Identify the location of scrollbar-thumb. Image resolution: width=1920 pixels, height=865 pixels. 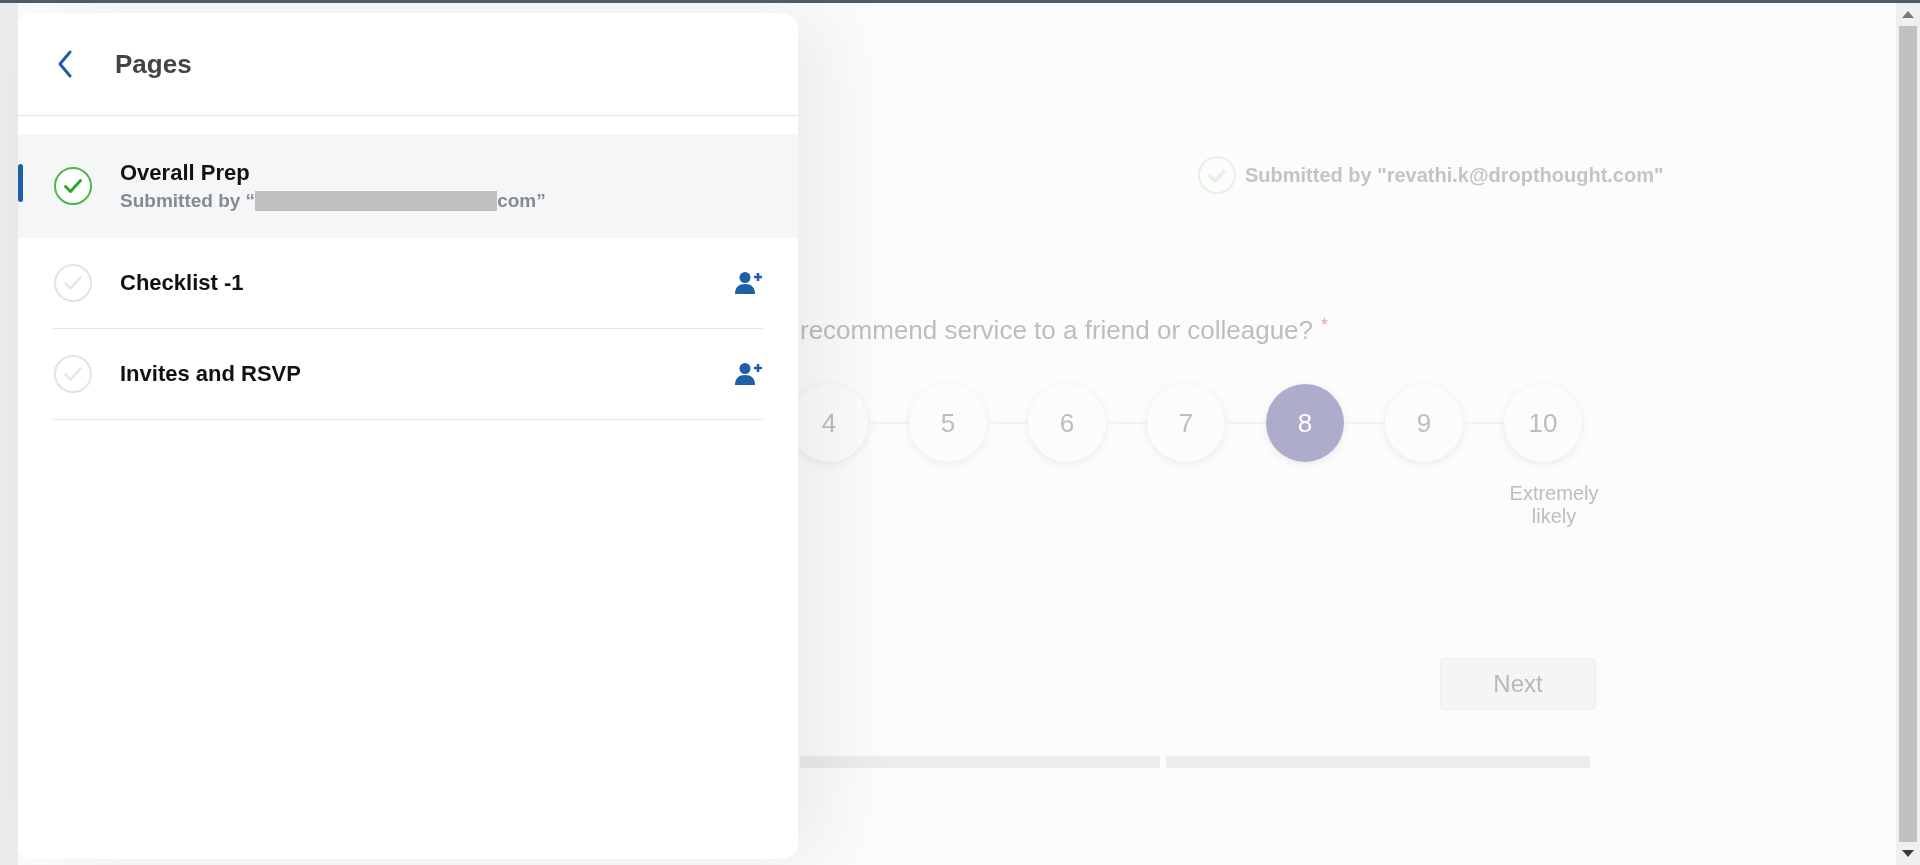
(1908, 434).